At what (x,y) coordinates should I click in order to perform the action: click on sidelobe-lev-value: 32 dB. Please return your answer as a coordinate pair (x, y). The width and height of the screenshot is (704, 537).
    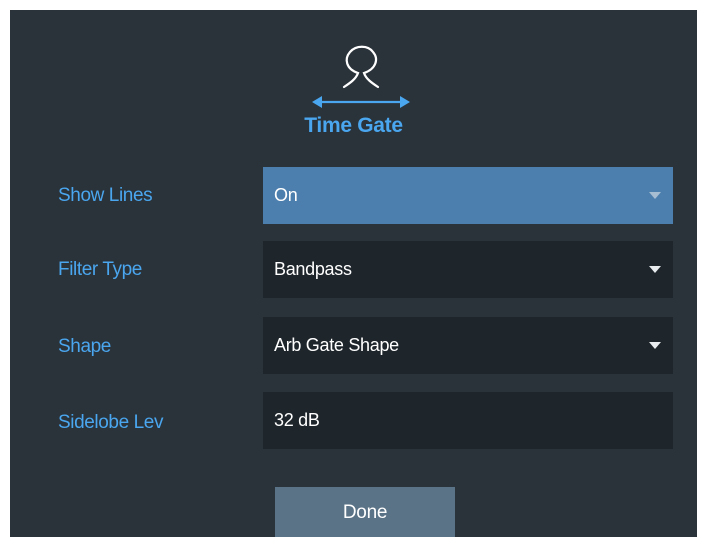
    Looking at the image, I should click on (297, 420).